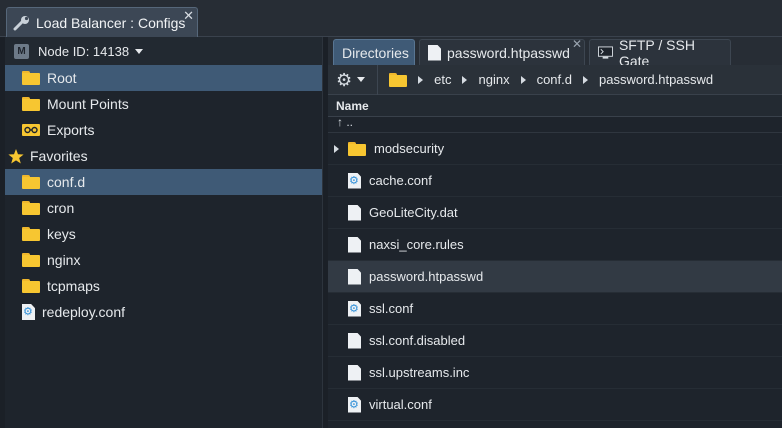 The height and width of the screenshot is (428, 782). What do you see at coordinates (555, 373) in the screenshot?
I see `list-item-ssl-upstreams-inc: ssl.upstreams.inc` at bounding box center [555, 373].